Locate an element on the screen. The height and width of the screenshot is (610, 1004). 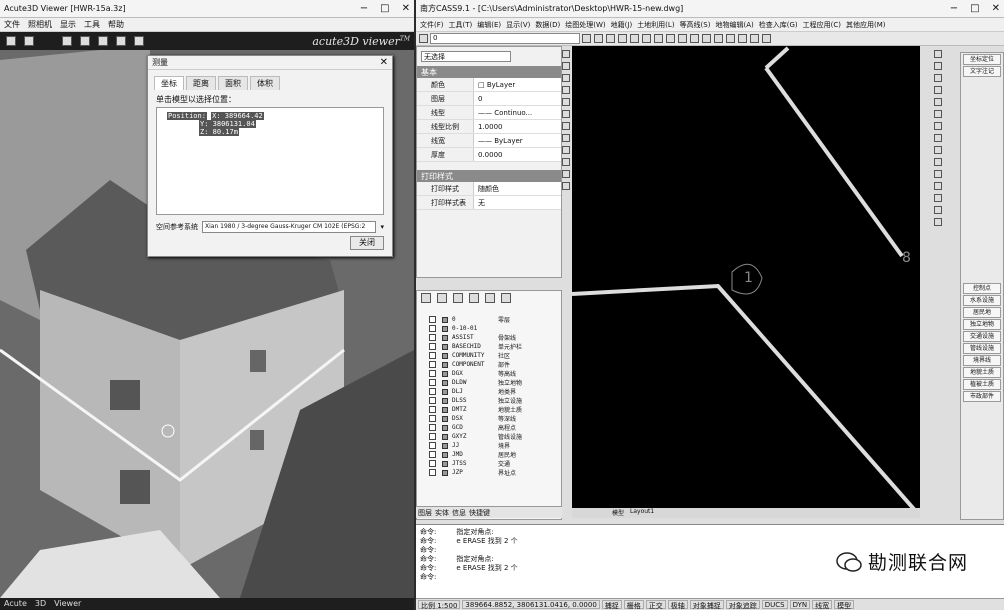
menu-camera: 照相机 is located at coordinates (40, 24).